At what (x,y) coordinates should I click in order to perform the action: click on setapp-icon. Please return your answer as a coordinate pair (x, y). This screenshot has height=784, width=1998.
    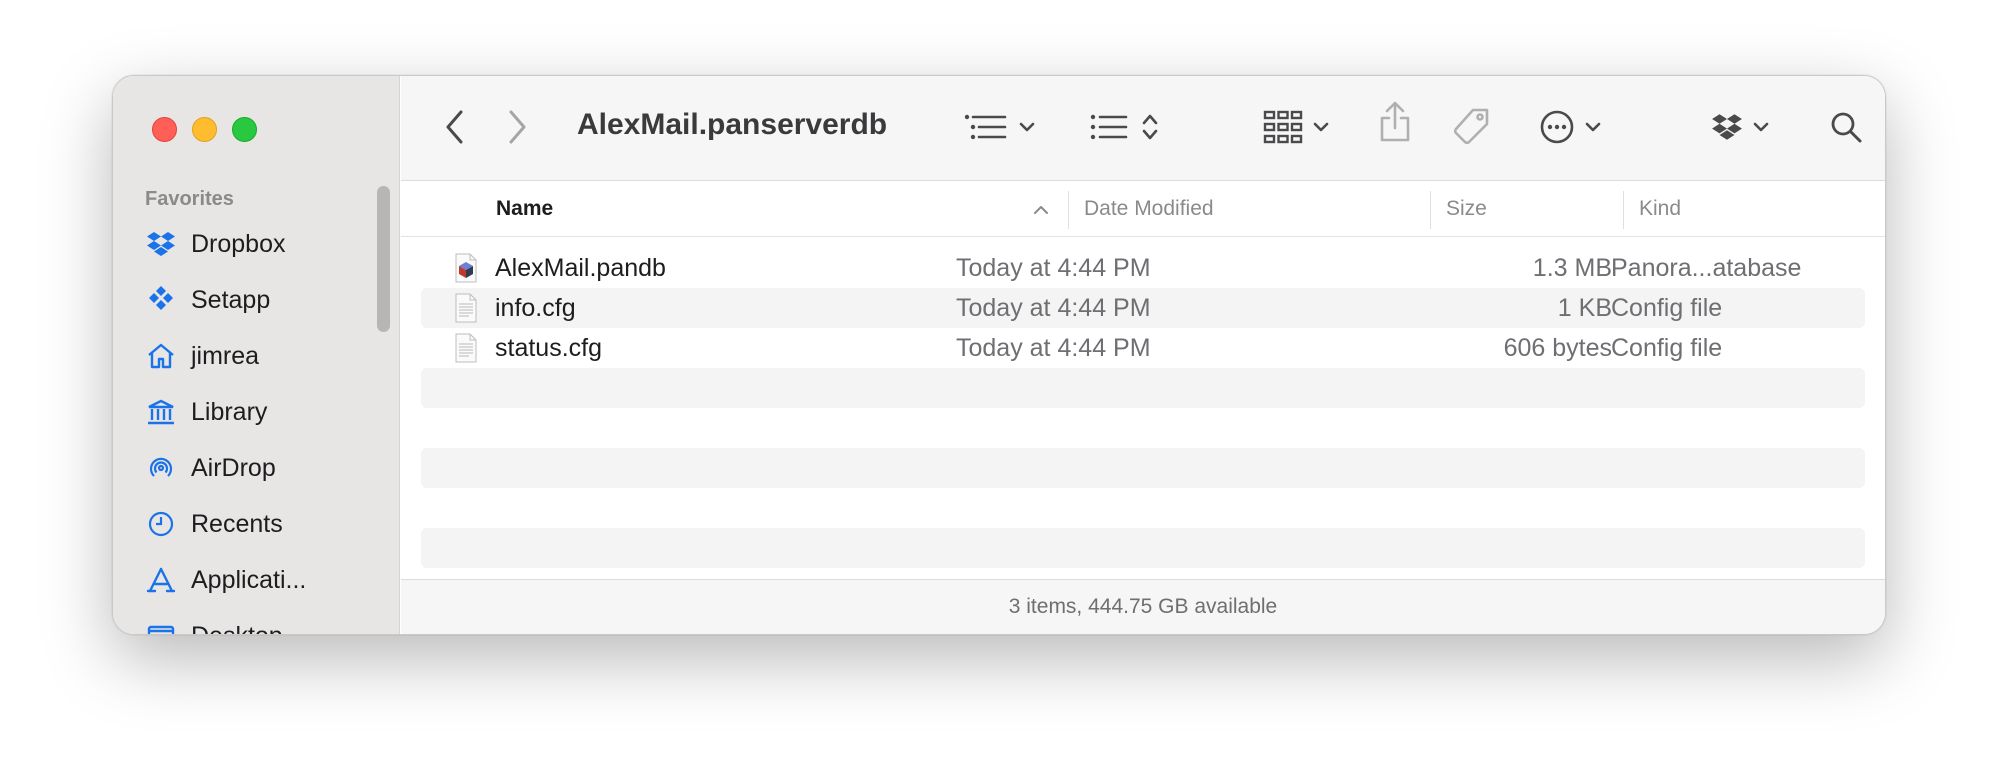
    Looking at the image, I should click on (161, 300).